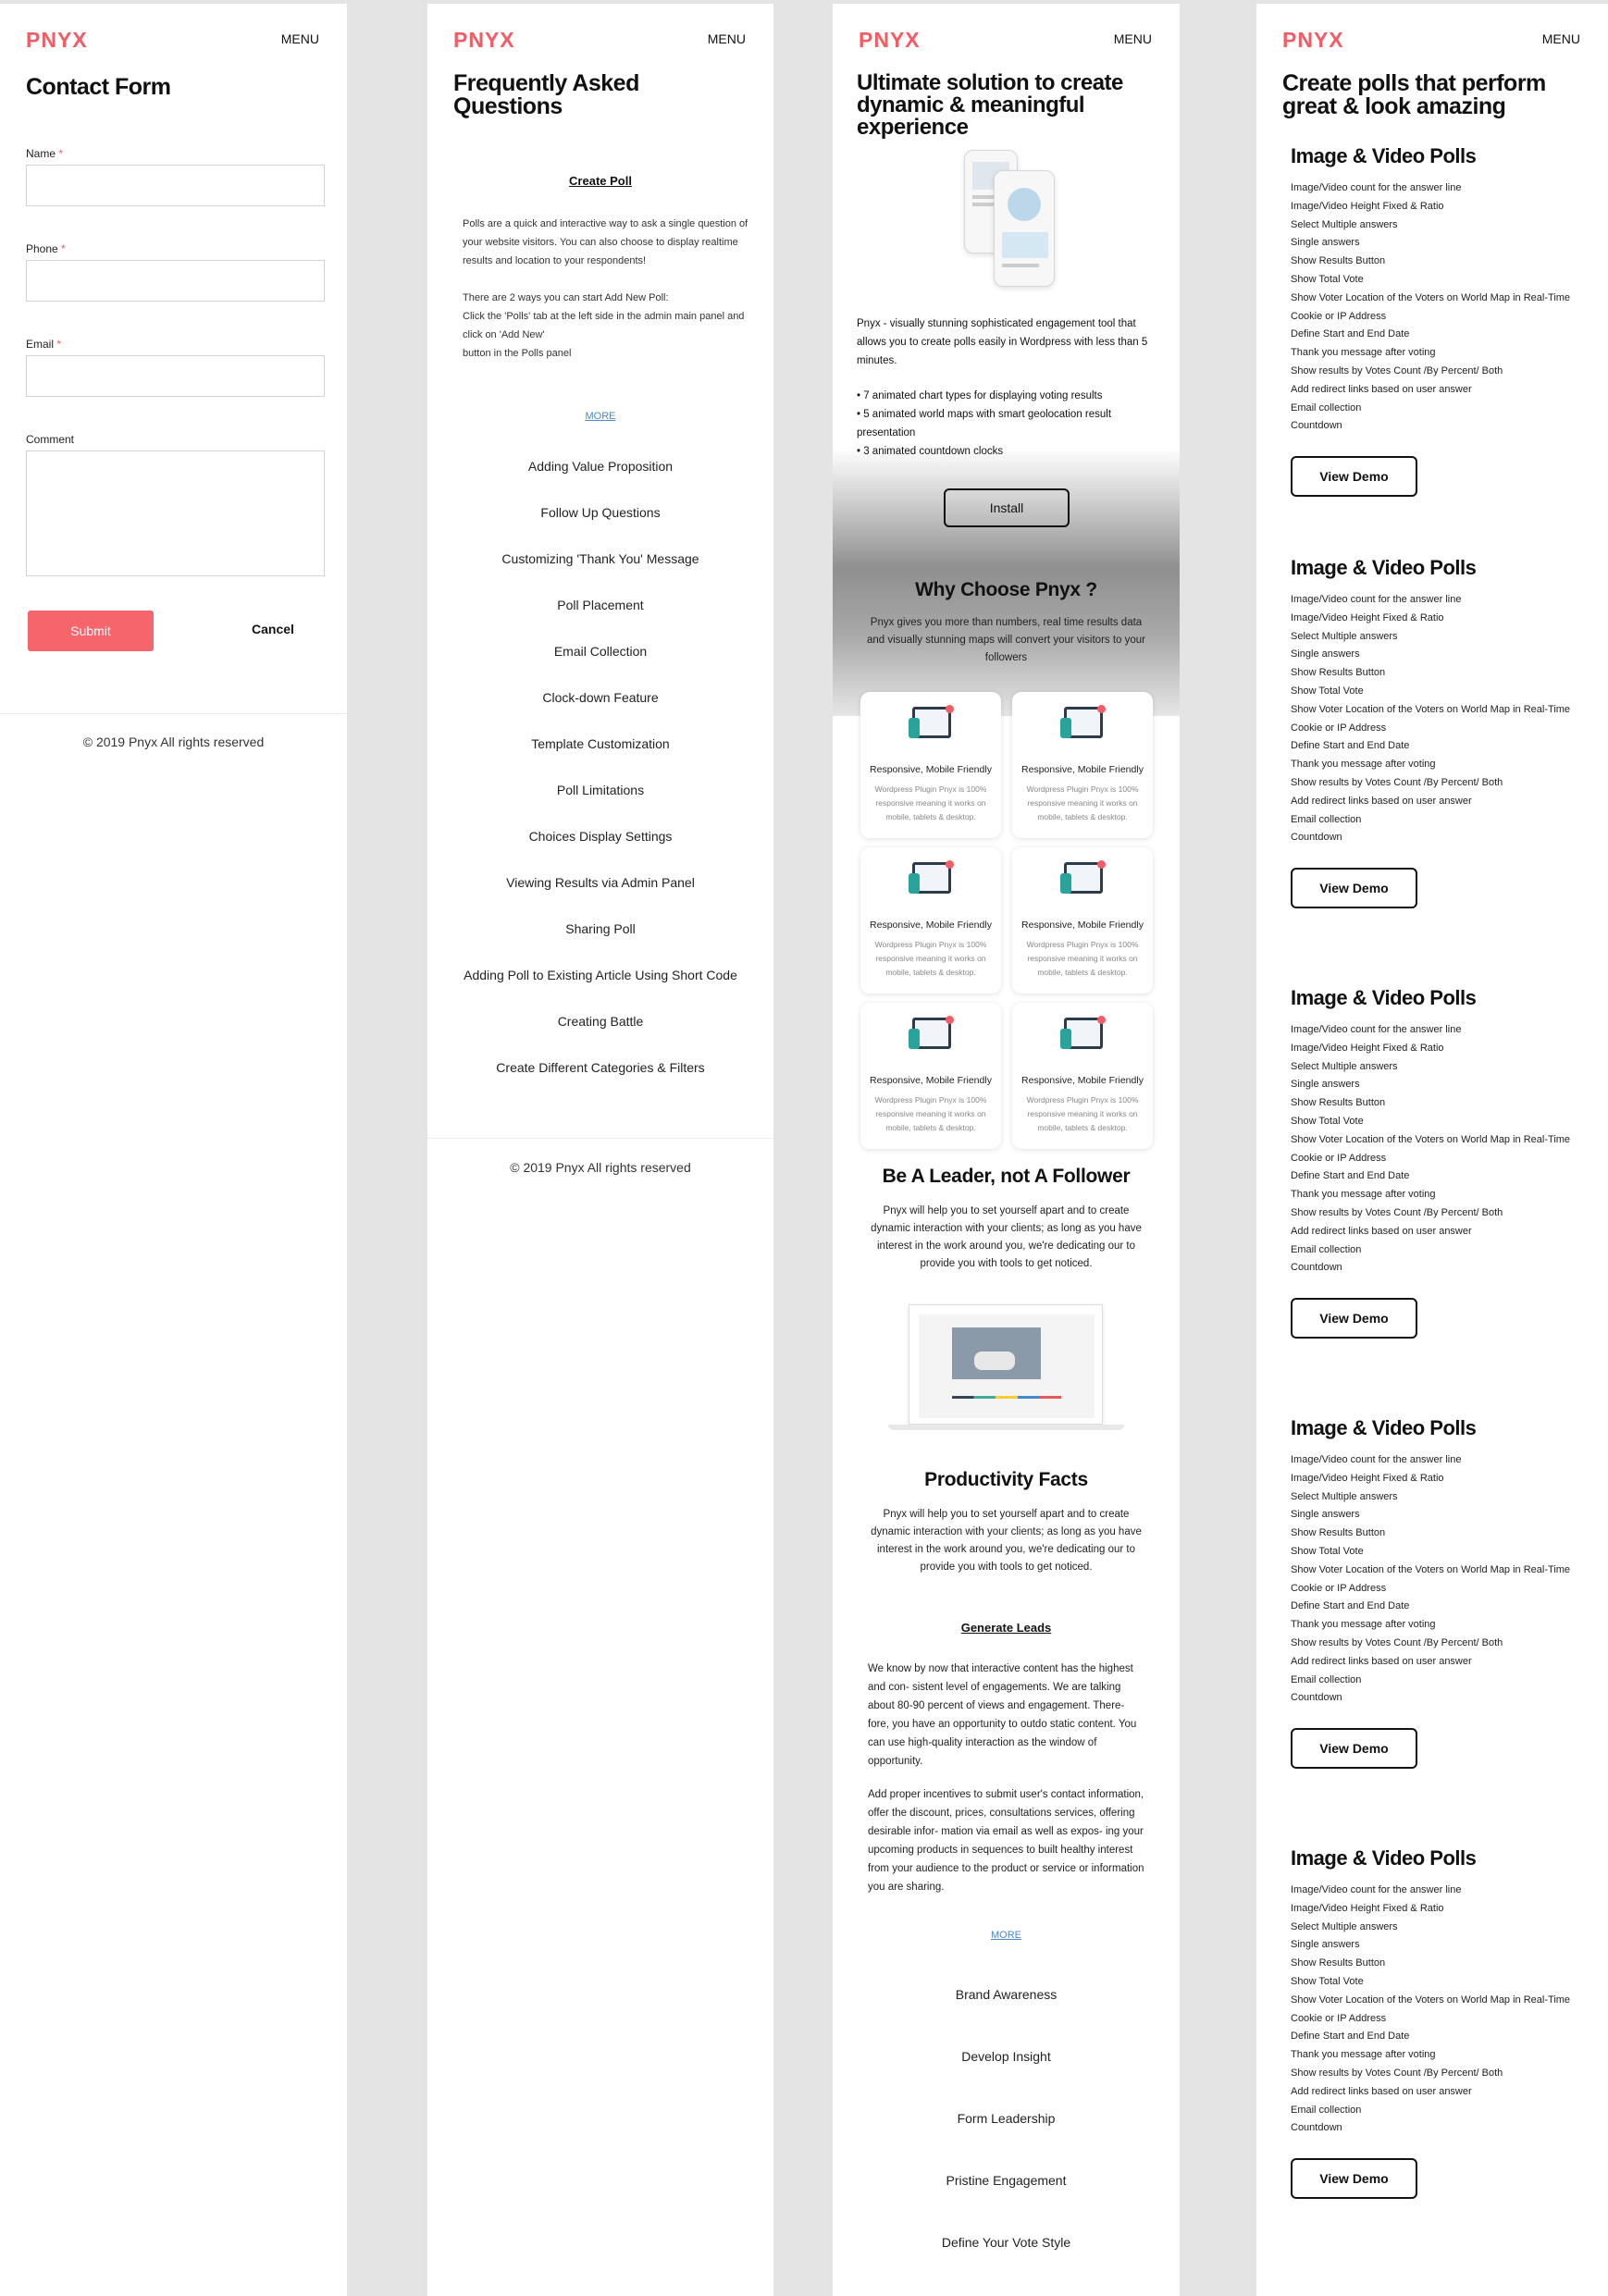 The width and height of the screenshot is (1608, 2296). What do you see at coordinates (600, 882) in the screenshot?
I see `faq-question: Viewing Results via Admin Panel` at bounding box center [600, 882].